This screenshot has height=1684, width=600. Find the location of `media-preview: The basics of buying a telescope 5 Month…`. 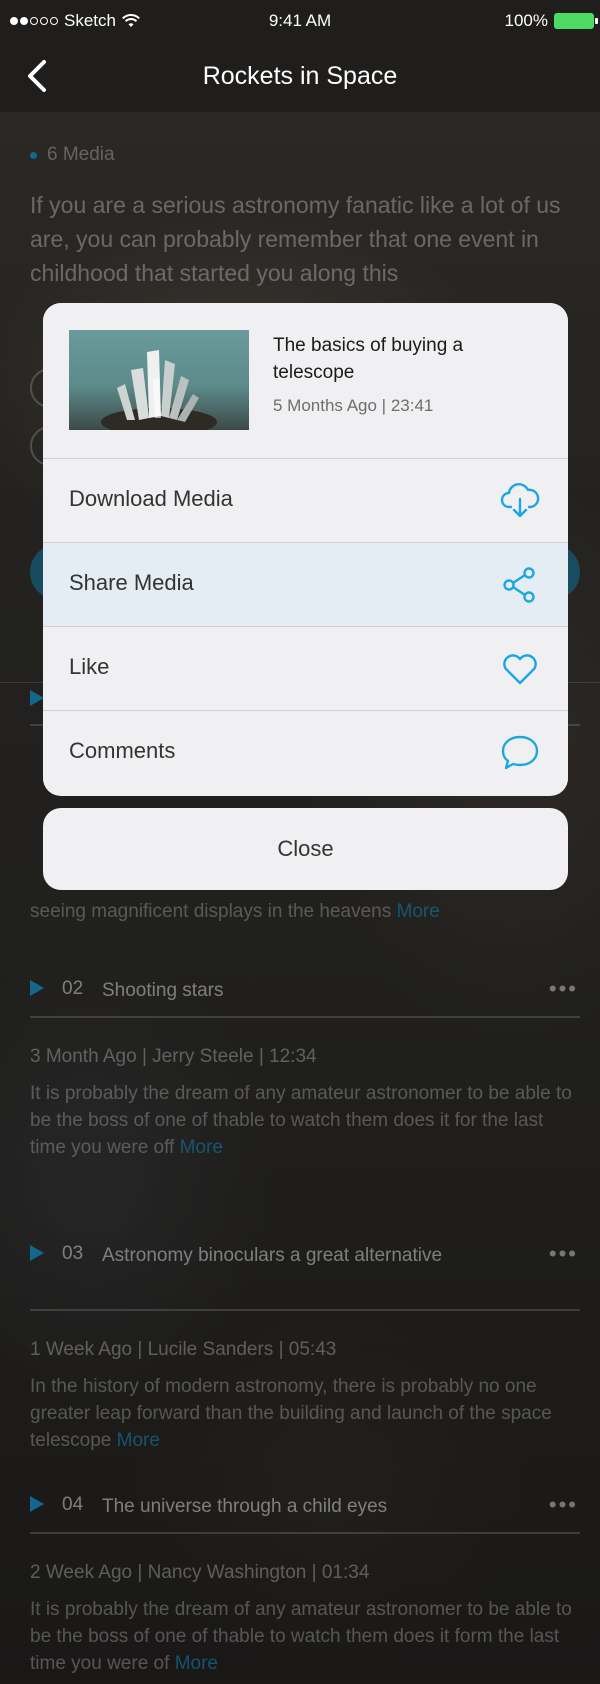

media-preview: The basics of buying a telescope 5 Month… is located at coordinates (305, 380).